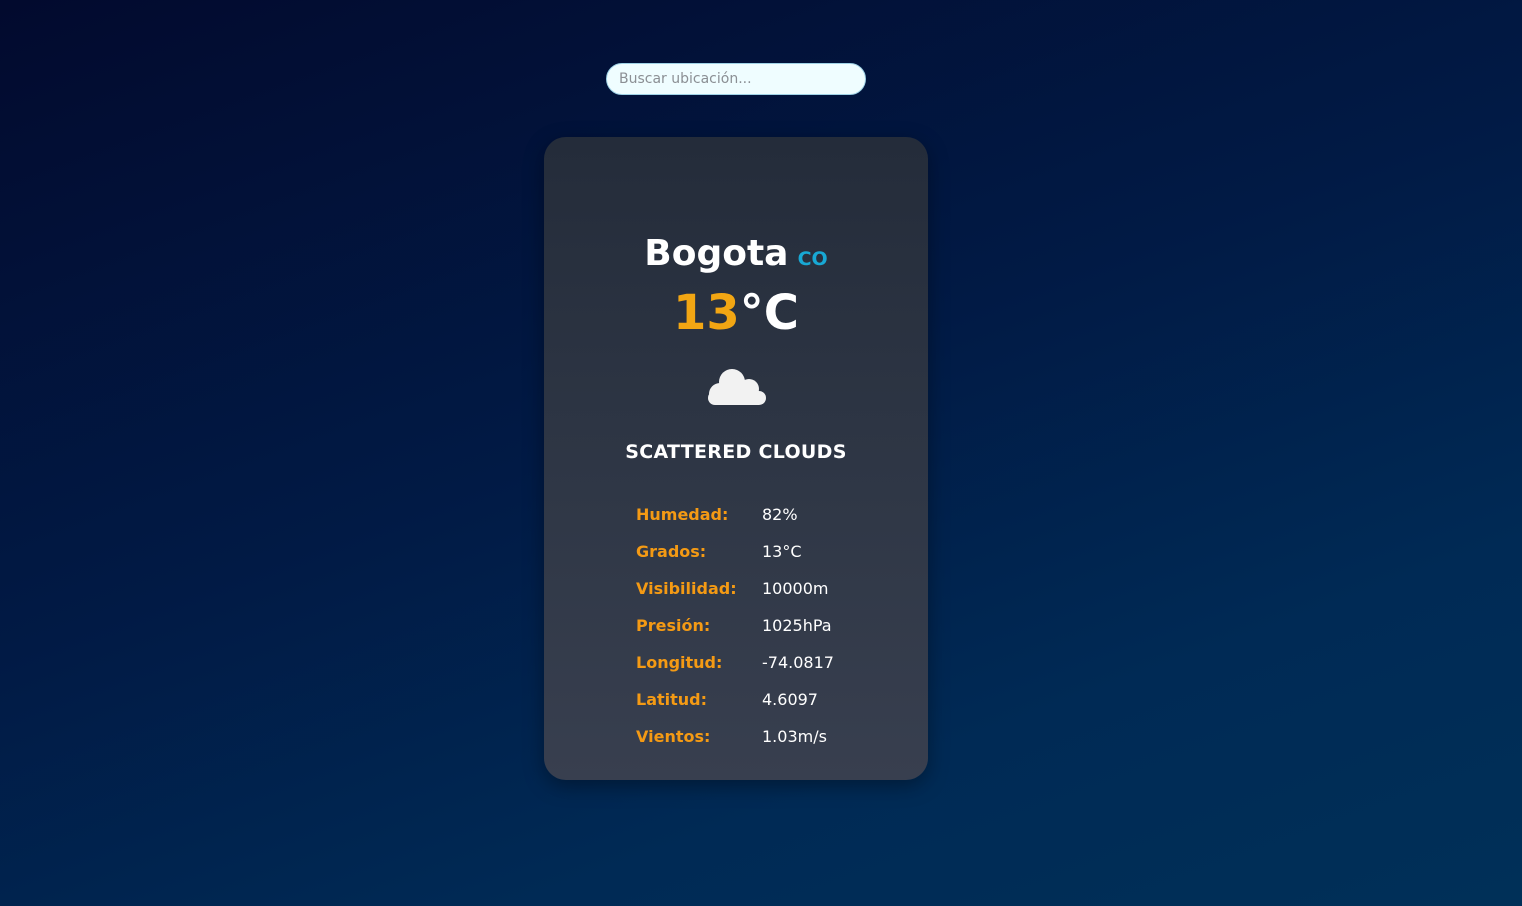 This screenshot has height=906, width=1522. I want to click on detail-label: Vientos:, so click(673, 736).